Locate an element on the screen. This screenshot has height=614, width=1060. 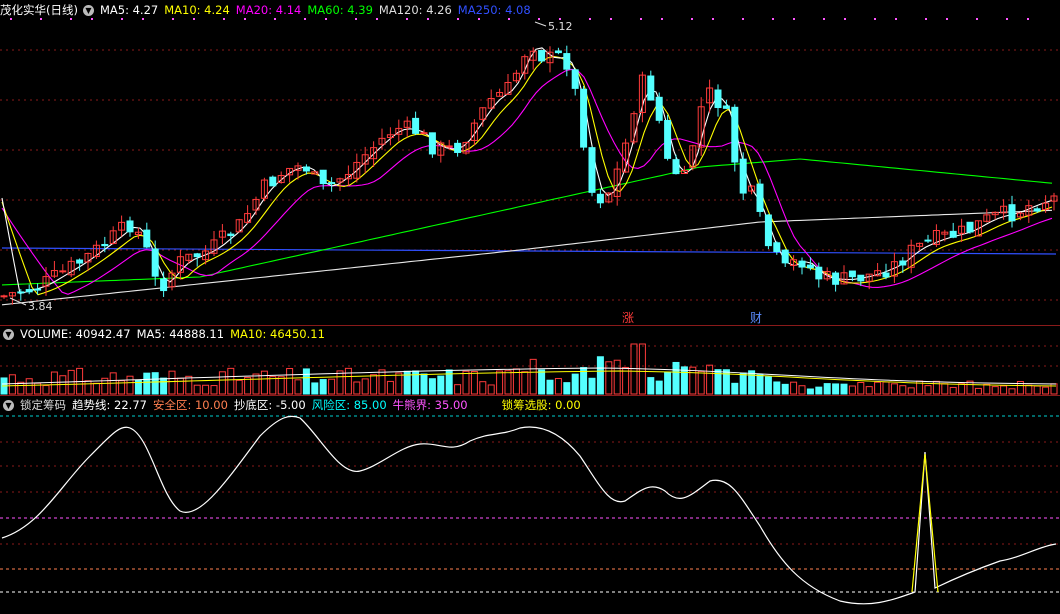
marker-up-badge: 涨 is located at coordinates (628, 317).